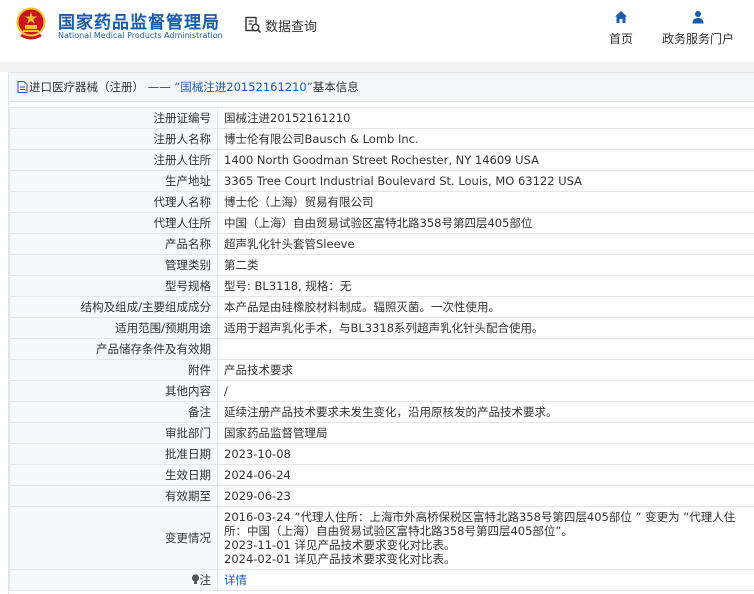  I want to click on table-row: 批准日期 2023-10-08, so click(381, 454).